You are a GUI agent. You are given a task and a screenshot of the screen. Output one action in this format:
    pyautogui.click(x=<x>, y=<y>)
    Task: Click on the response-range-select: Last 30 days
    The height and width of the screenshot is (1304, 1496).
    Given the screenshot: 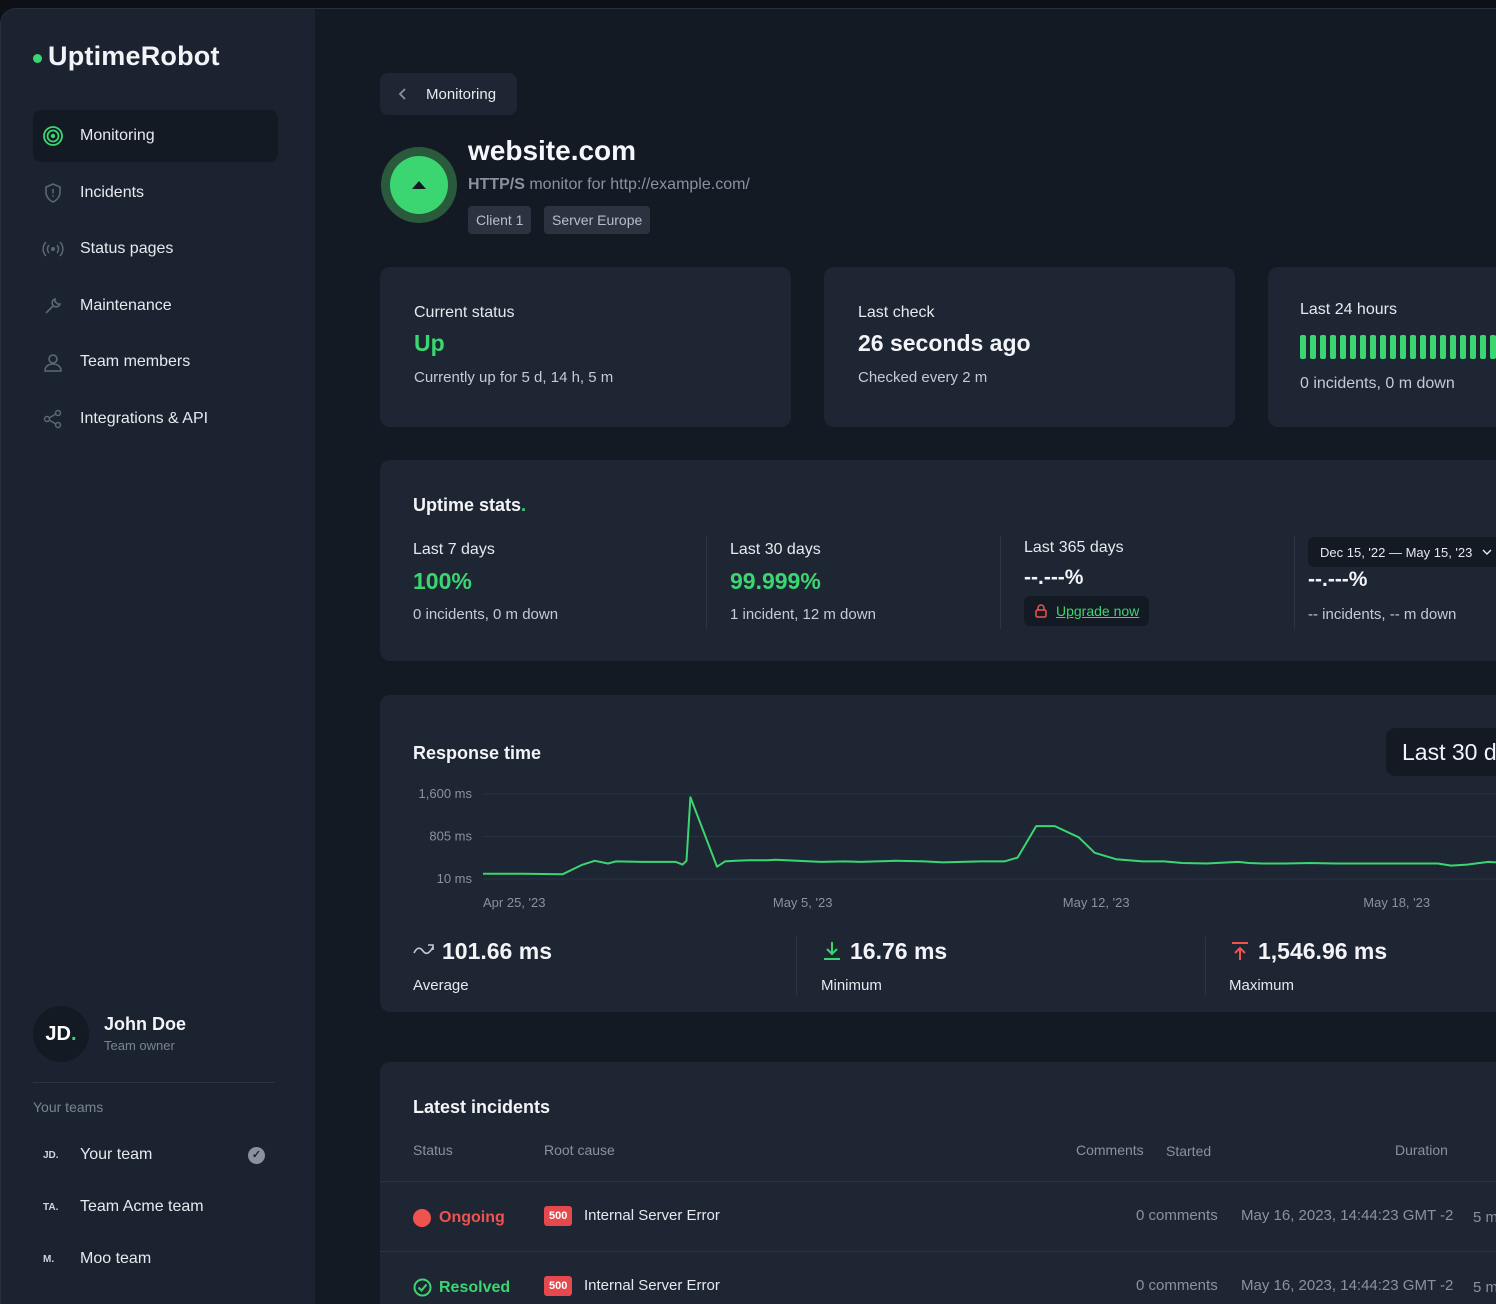 What is the action you would take?
    pyautogui.click(x=1441, y=752)
    